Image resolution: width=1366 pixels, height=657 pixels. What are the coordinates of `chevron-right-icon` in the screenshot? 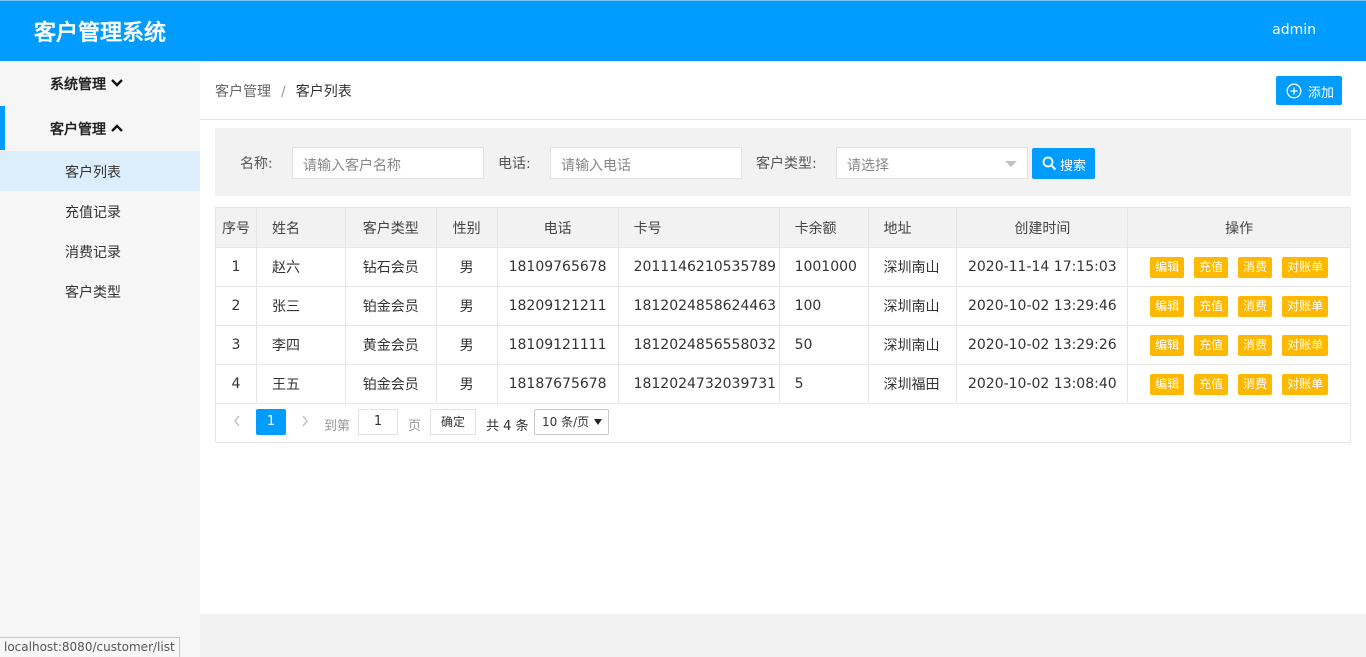 It's located at (305, 421).